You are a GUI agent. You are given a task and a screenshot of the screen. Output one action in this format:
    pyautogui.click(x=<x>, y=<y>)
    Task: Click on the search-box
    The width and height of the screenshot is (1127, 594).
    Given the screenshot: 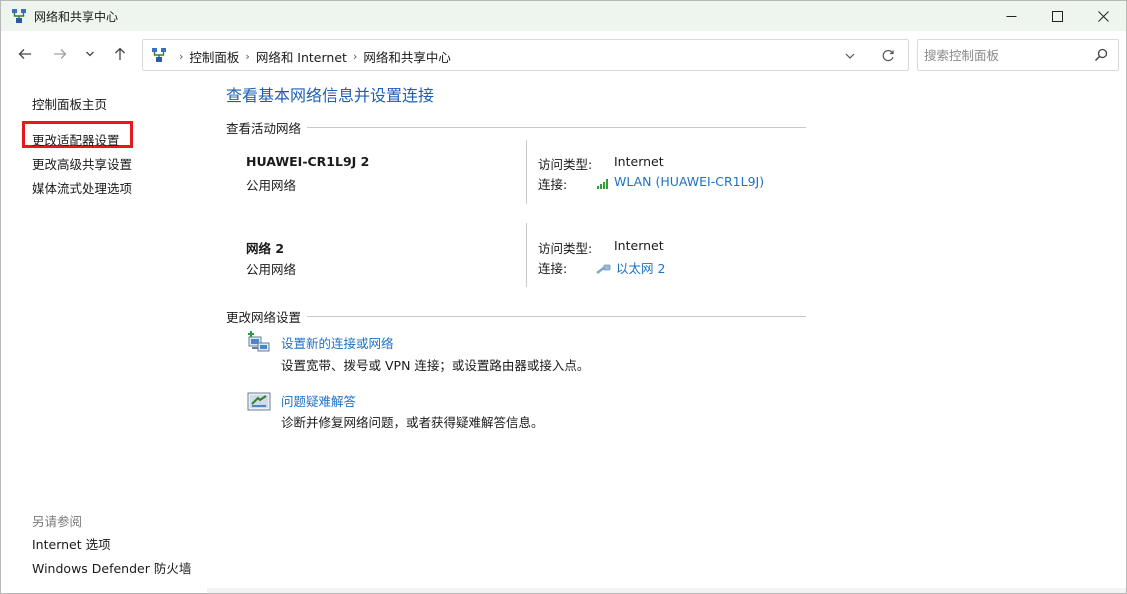 What is the action you would take?
    pyautogui.click(x=1018, y=55)
    